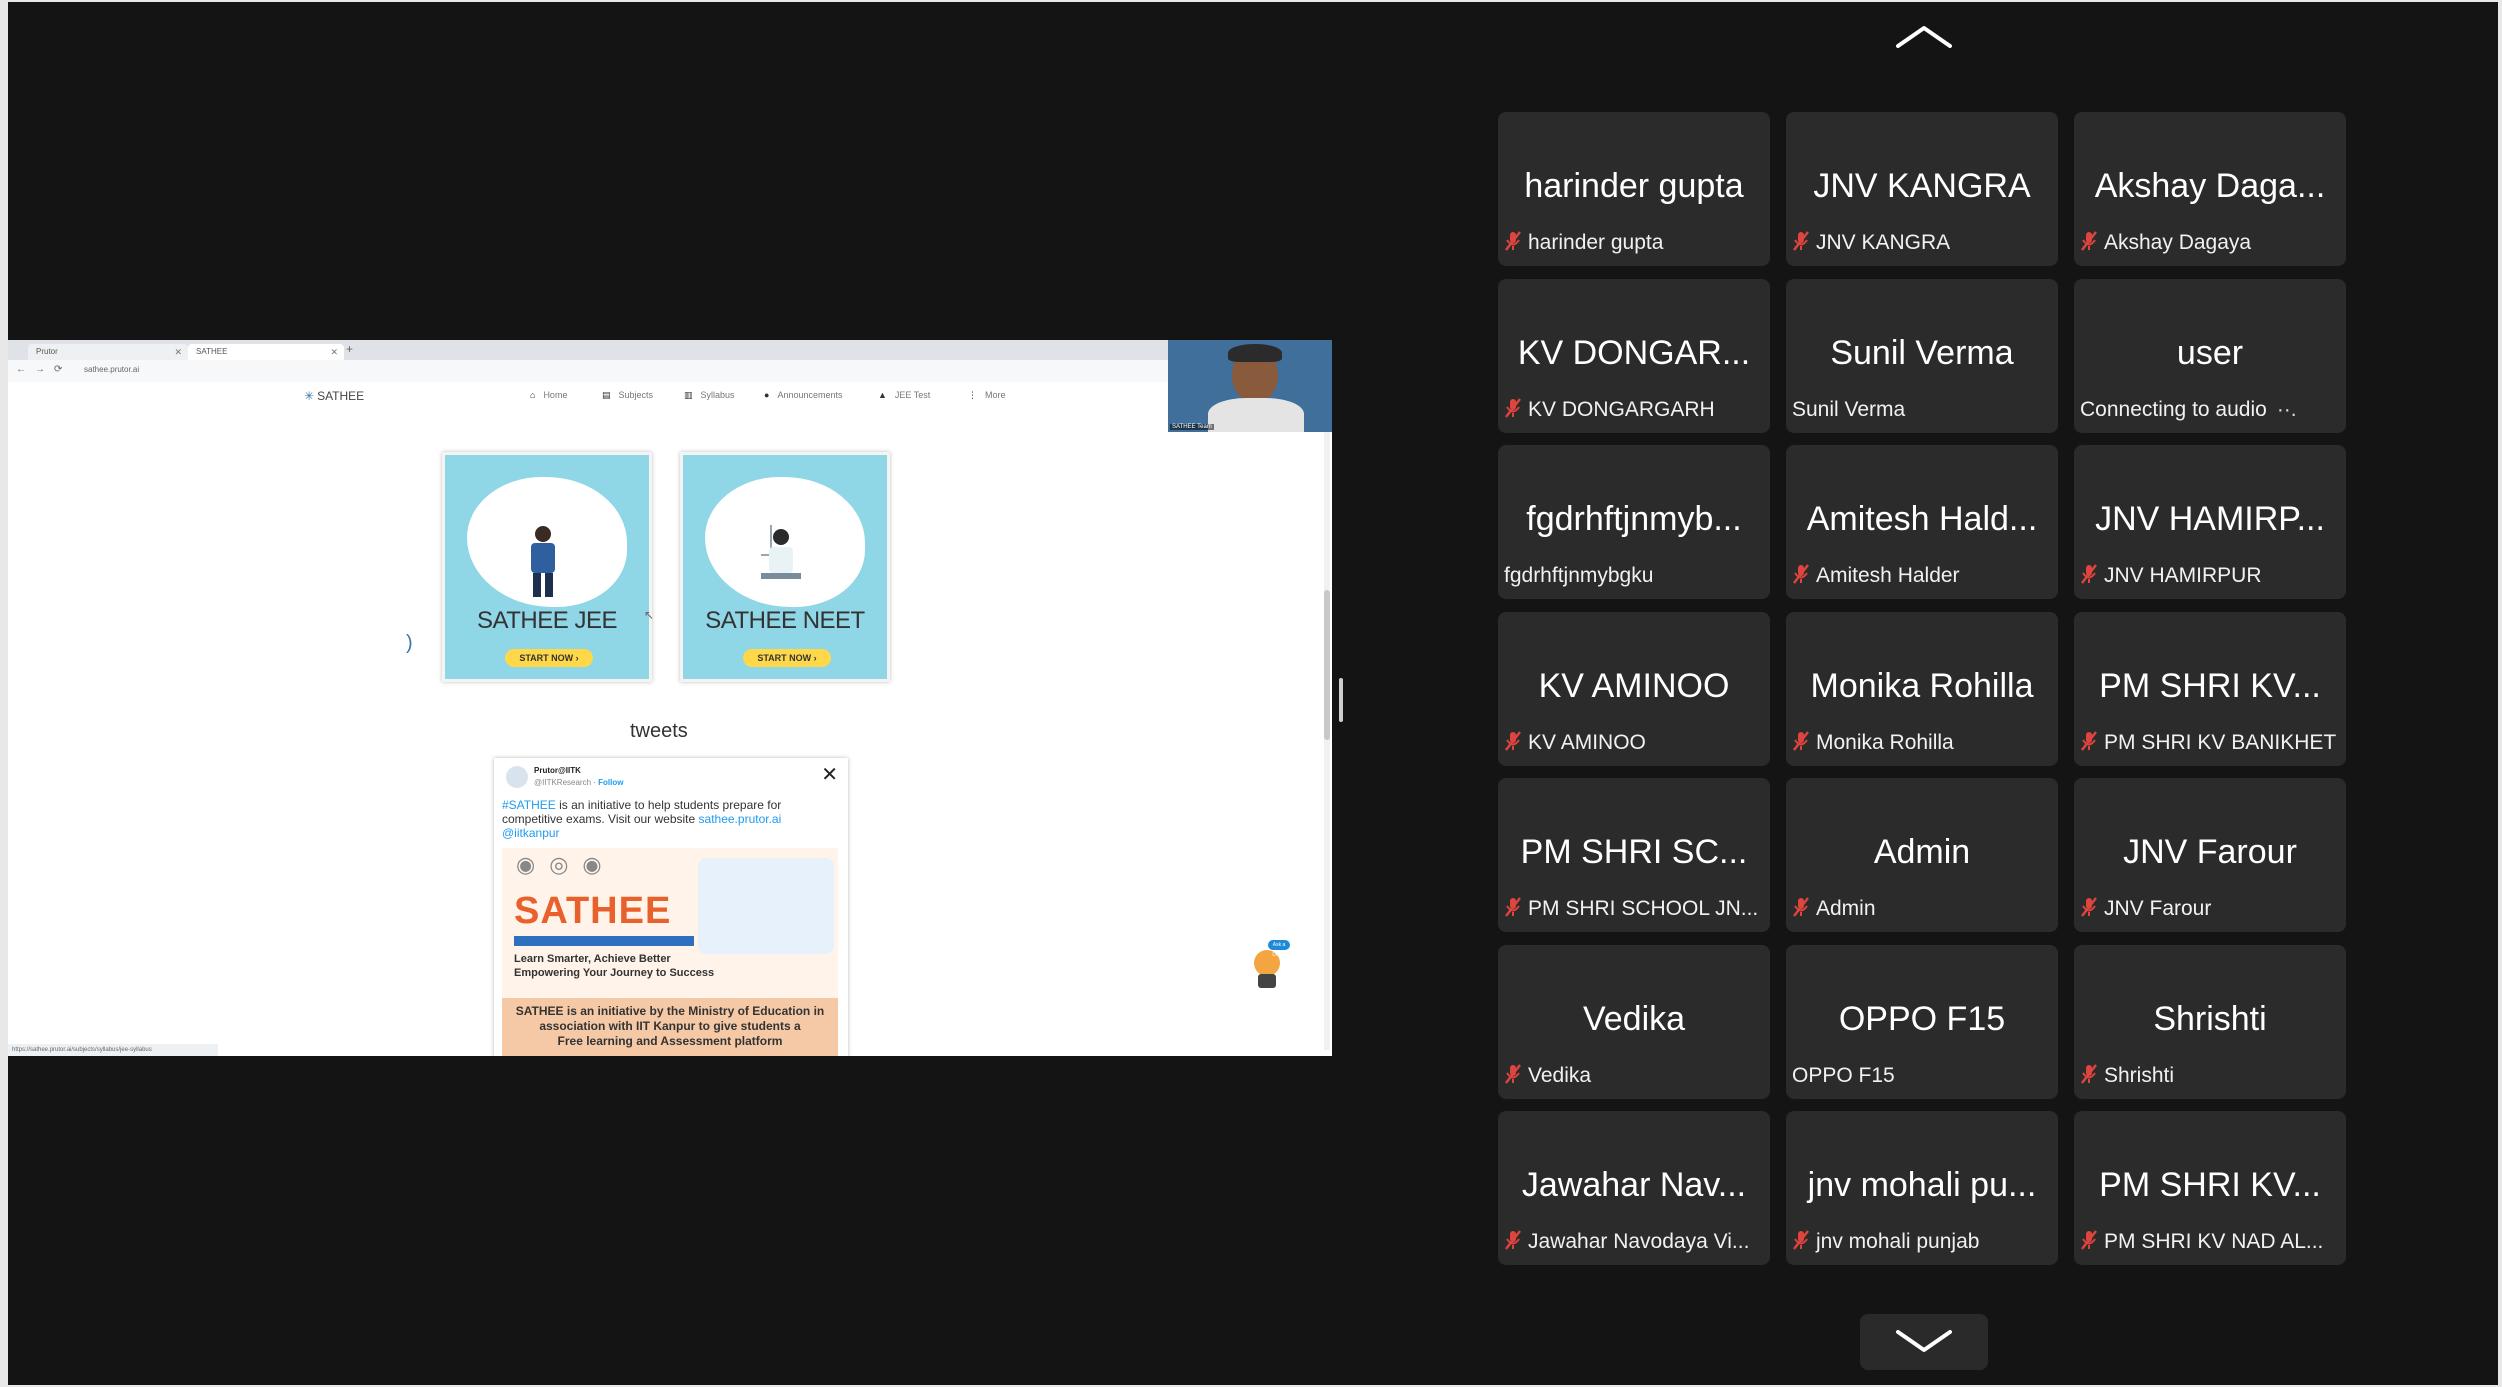  Describe the element at coordinates (829, 774) in the screenshot. I see `close-icon: ✕` at that location.